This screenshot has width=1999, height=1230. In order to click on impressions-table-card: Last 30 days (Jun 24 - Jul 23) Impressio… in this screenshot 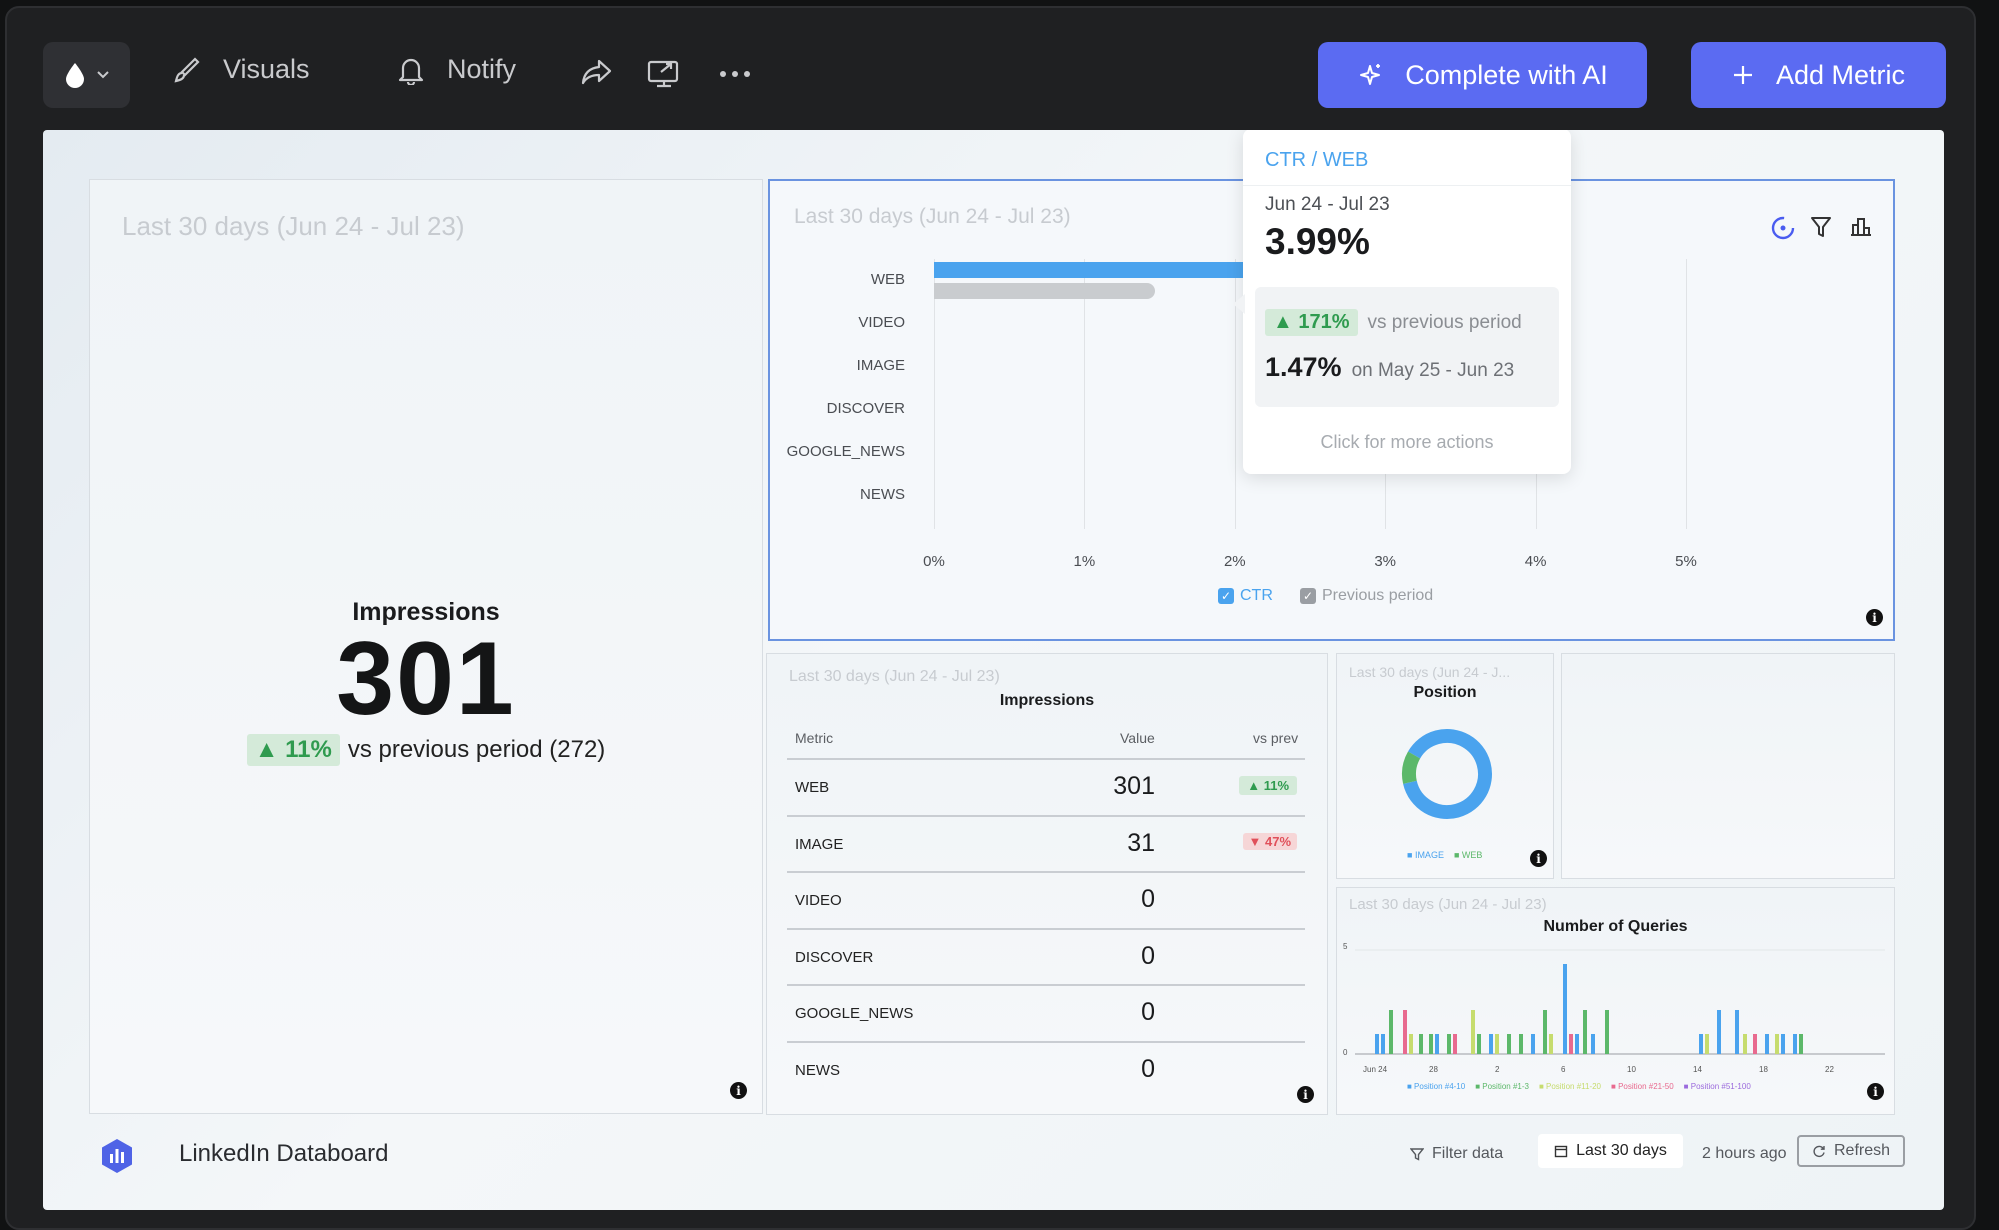, I will do `click(1047, 884)`.